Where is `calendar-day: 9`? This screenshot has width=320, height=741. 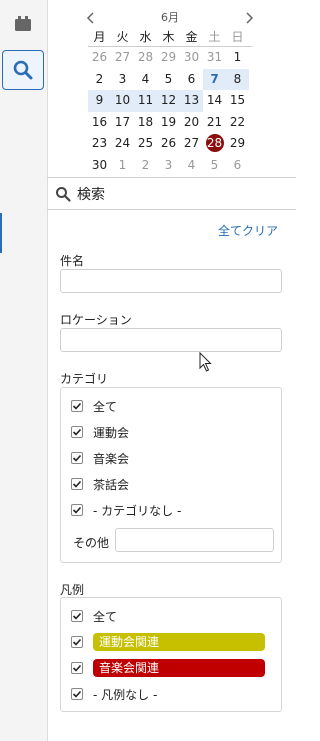
calendar-day: 9 is located at coordinates (99, 101).